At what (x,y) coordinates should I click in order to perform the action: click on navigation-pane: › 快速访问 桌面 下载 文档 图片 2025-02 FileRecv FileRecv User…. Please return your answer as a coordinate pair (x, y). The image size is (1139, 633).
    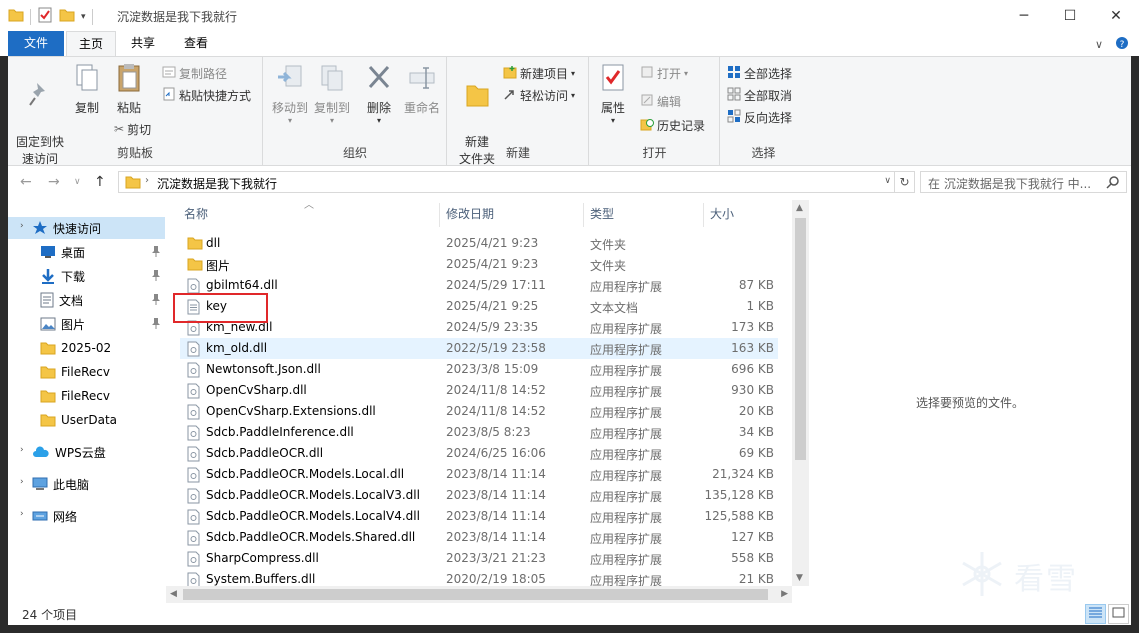
    Looking at the image, I should click on (86, 401).